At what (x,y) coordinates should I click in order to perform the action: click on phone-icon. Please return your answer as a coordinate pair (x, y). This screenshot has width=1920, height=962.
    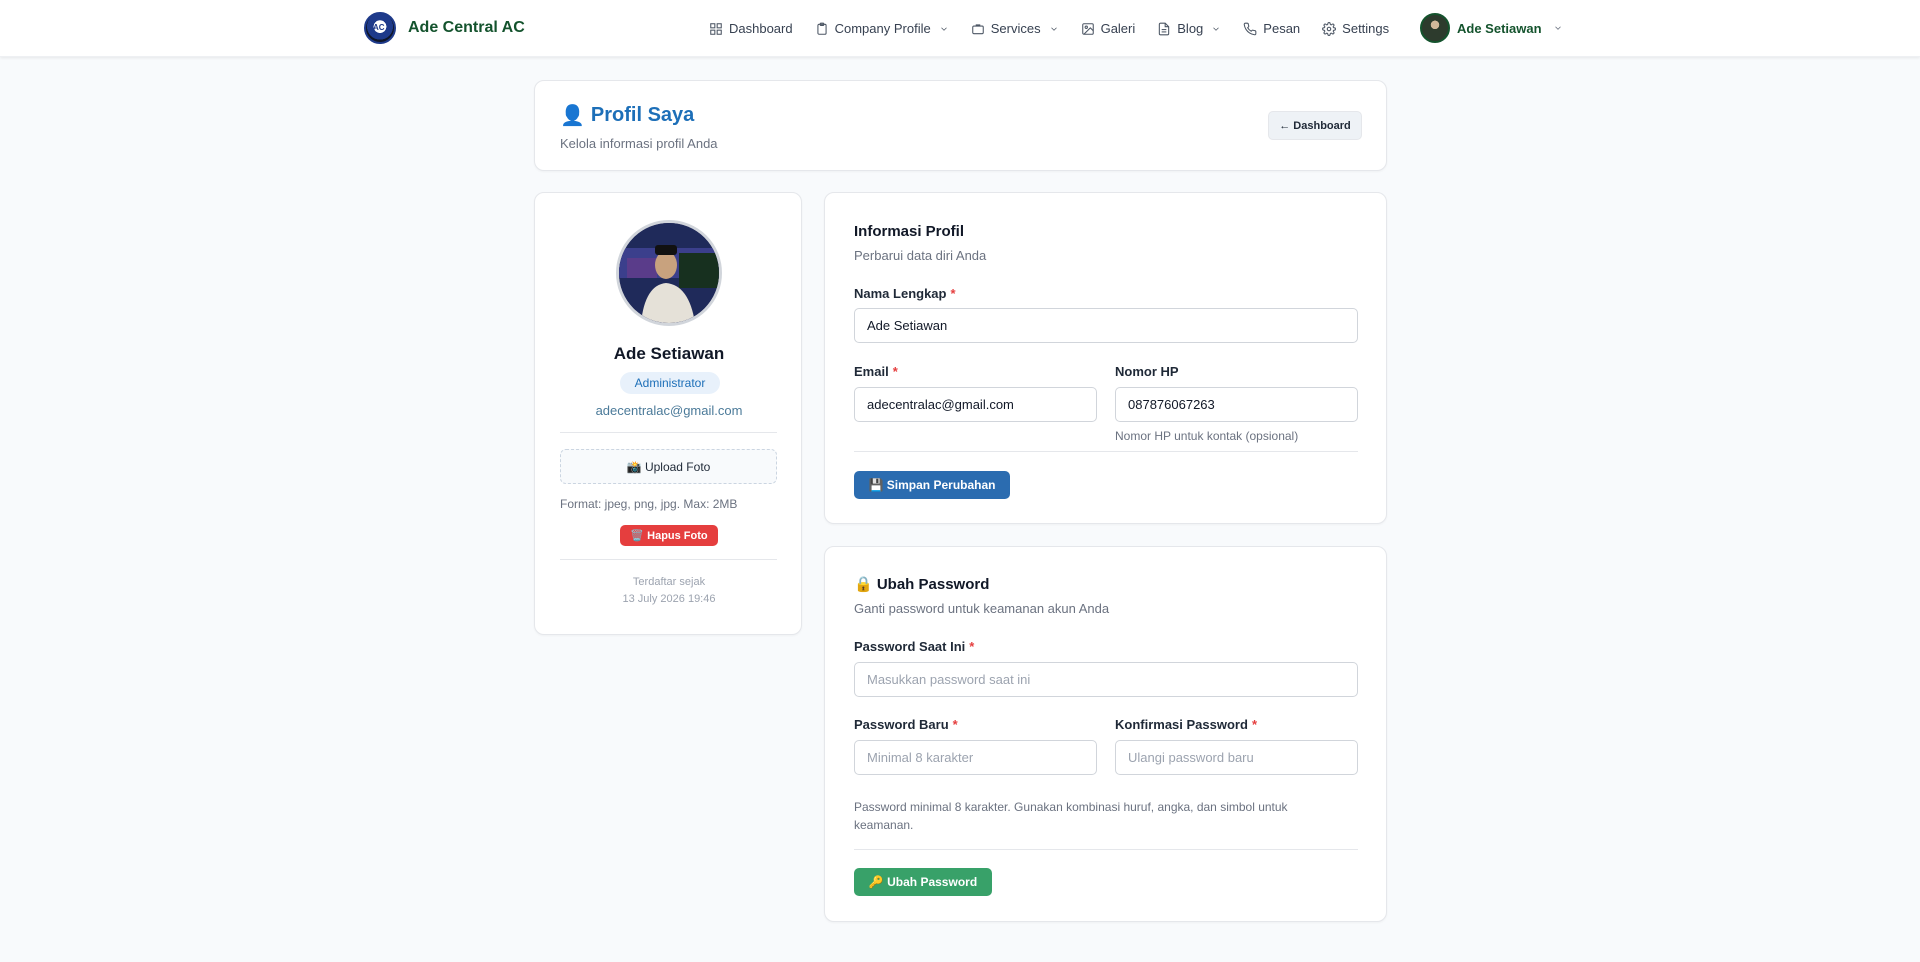
    Looking at the image, I should click on (1250, 28).